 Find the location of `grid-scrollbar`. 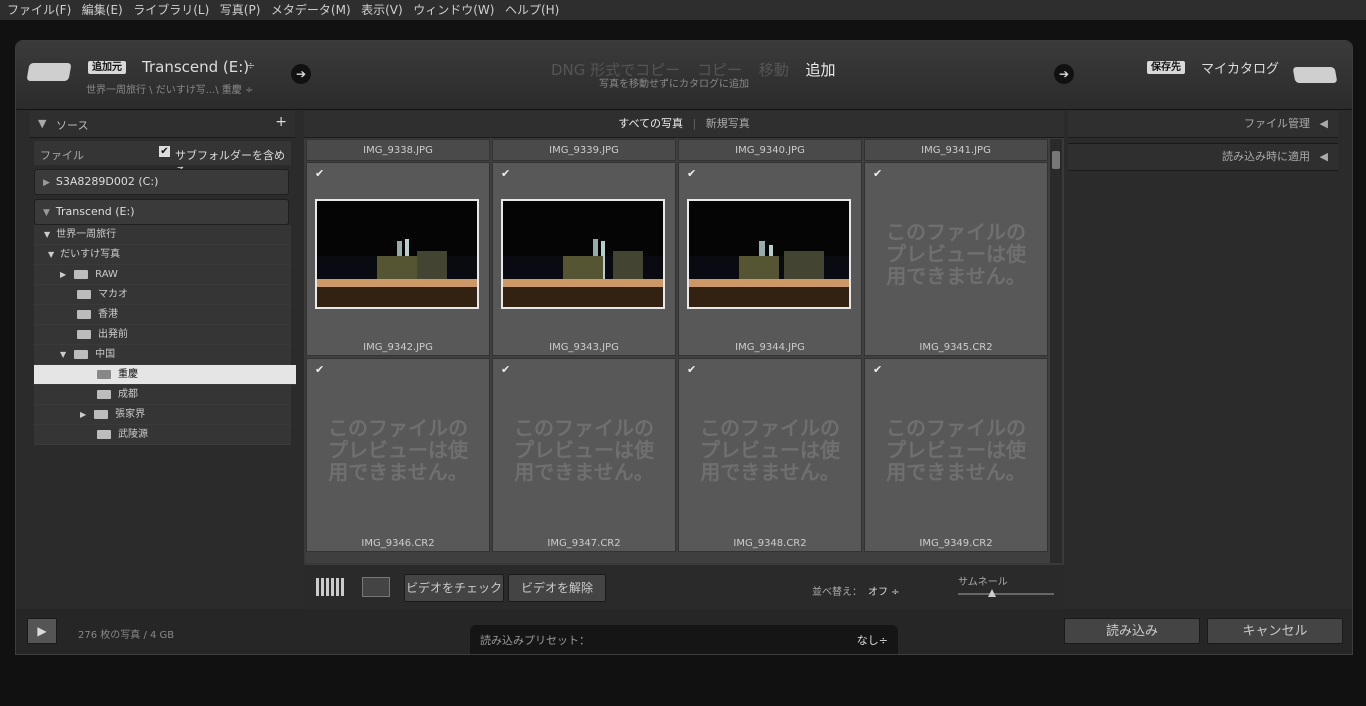

grid-scrollbar is located at coordinates (1056, 351).